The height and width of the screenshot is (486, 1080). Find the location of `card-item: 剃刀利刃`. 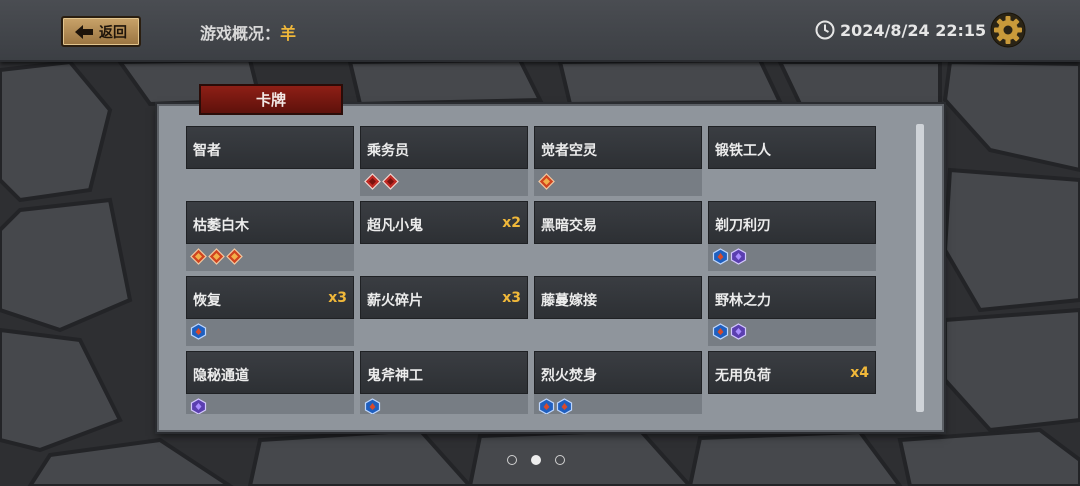

card-item: 剃刀利刃 is located at coordinates (792, 236).